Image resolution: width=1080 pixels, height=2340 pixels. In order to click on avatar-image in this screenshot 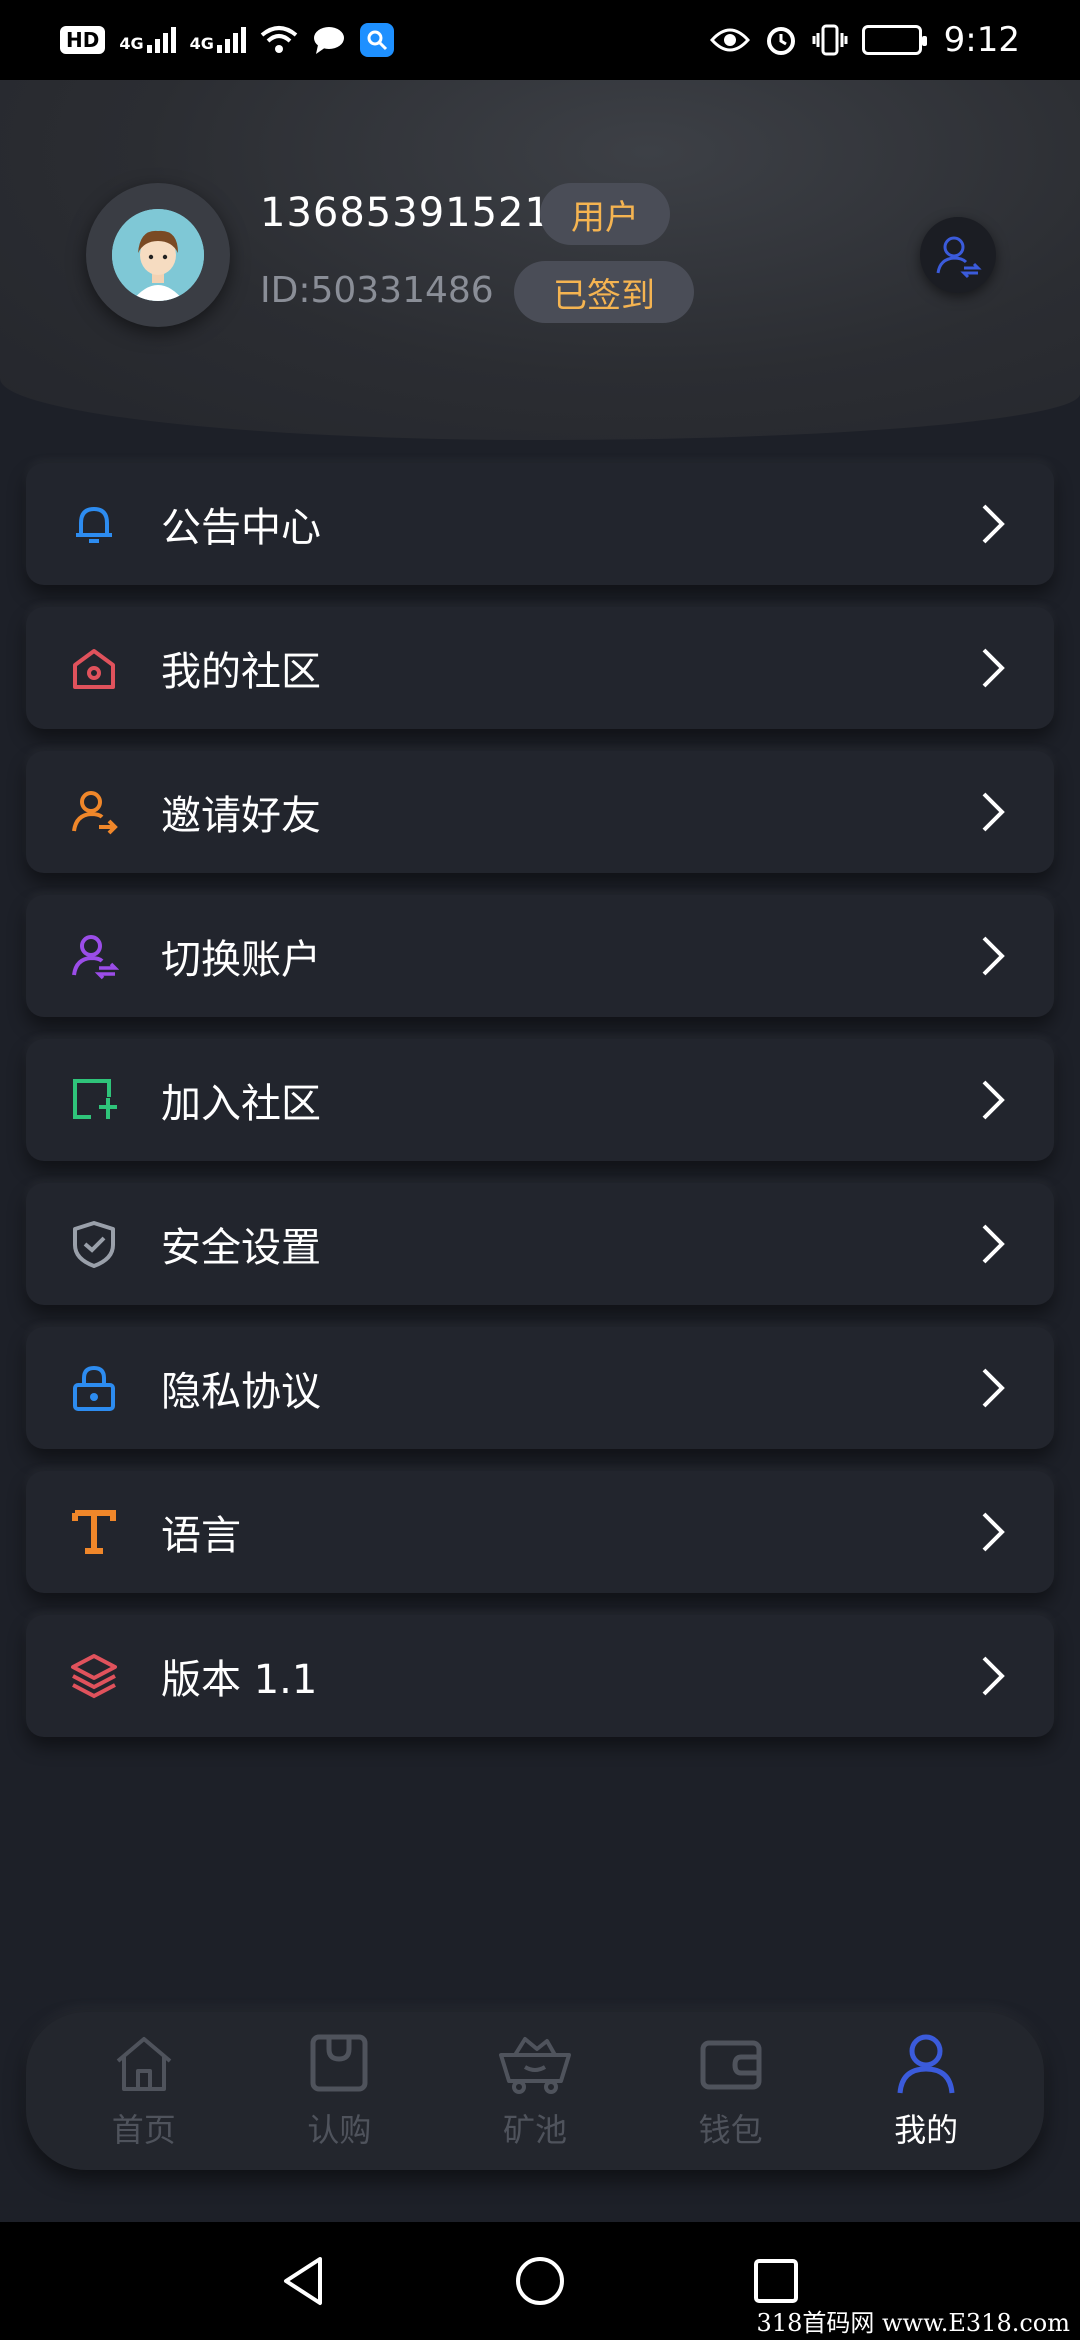, I will do `click(158, 255)`.